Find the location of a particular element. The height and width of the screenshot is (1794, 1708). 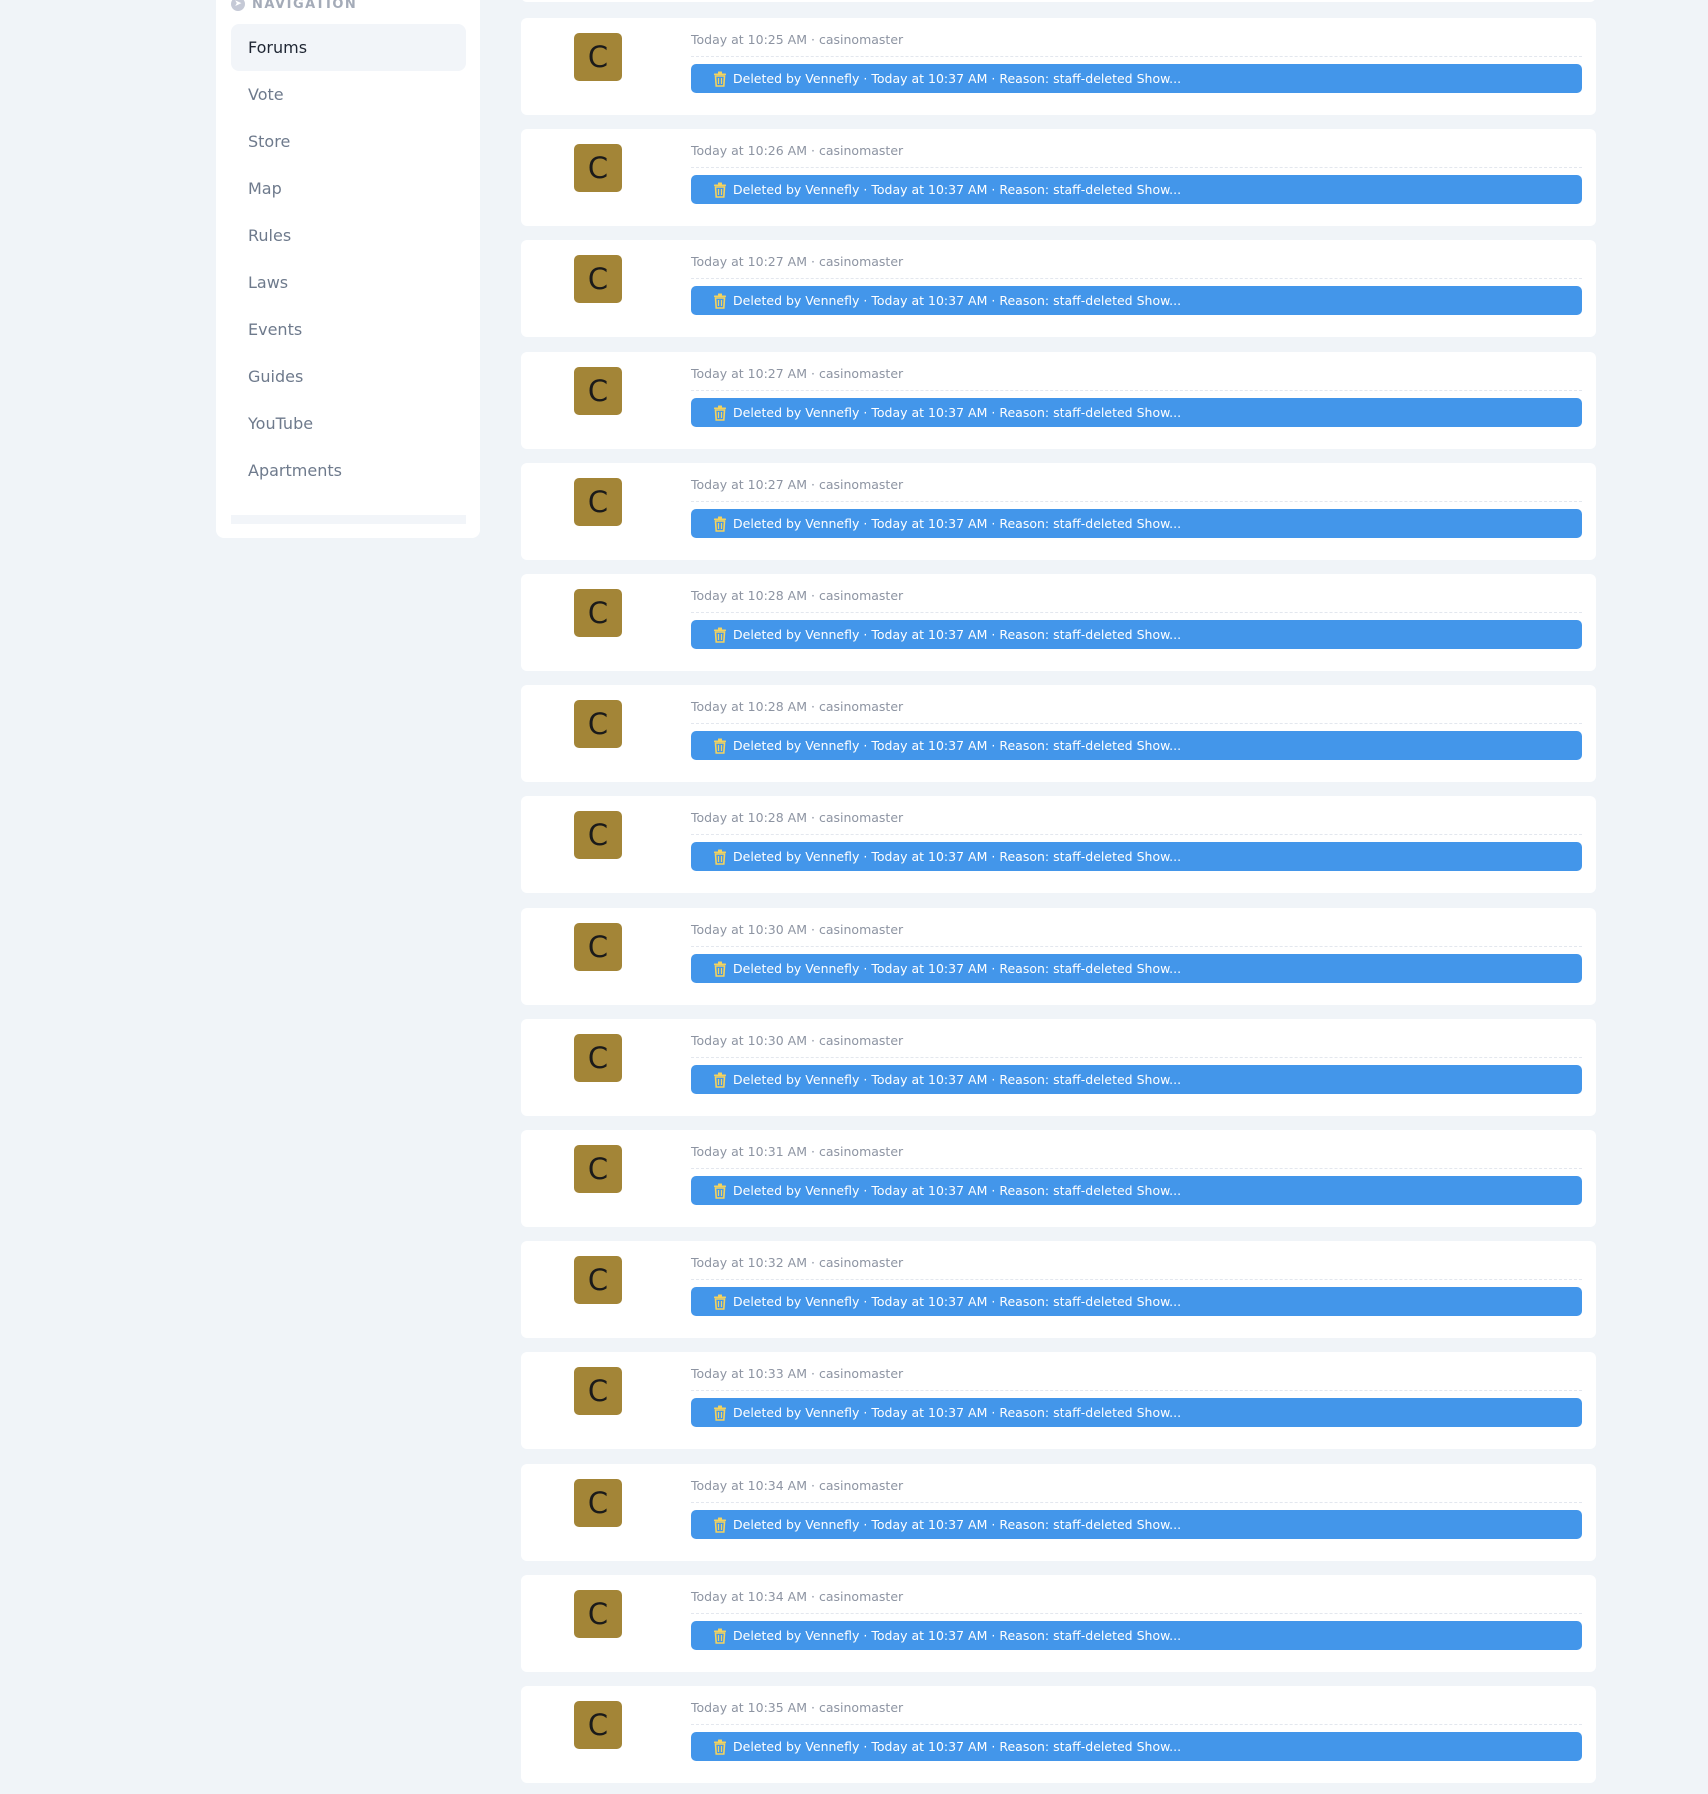

sidebar-item-events: Events is located at coordinates (348, 329).